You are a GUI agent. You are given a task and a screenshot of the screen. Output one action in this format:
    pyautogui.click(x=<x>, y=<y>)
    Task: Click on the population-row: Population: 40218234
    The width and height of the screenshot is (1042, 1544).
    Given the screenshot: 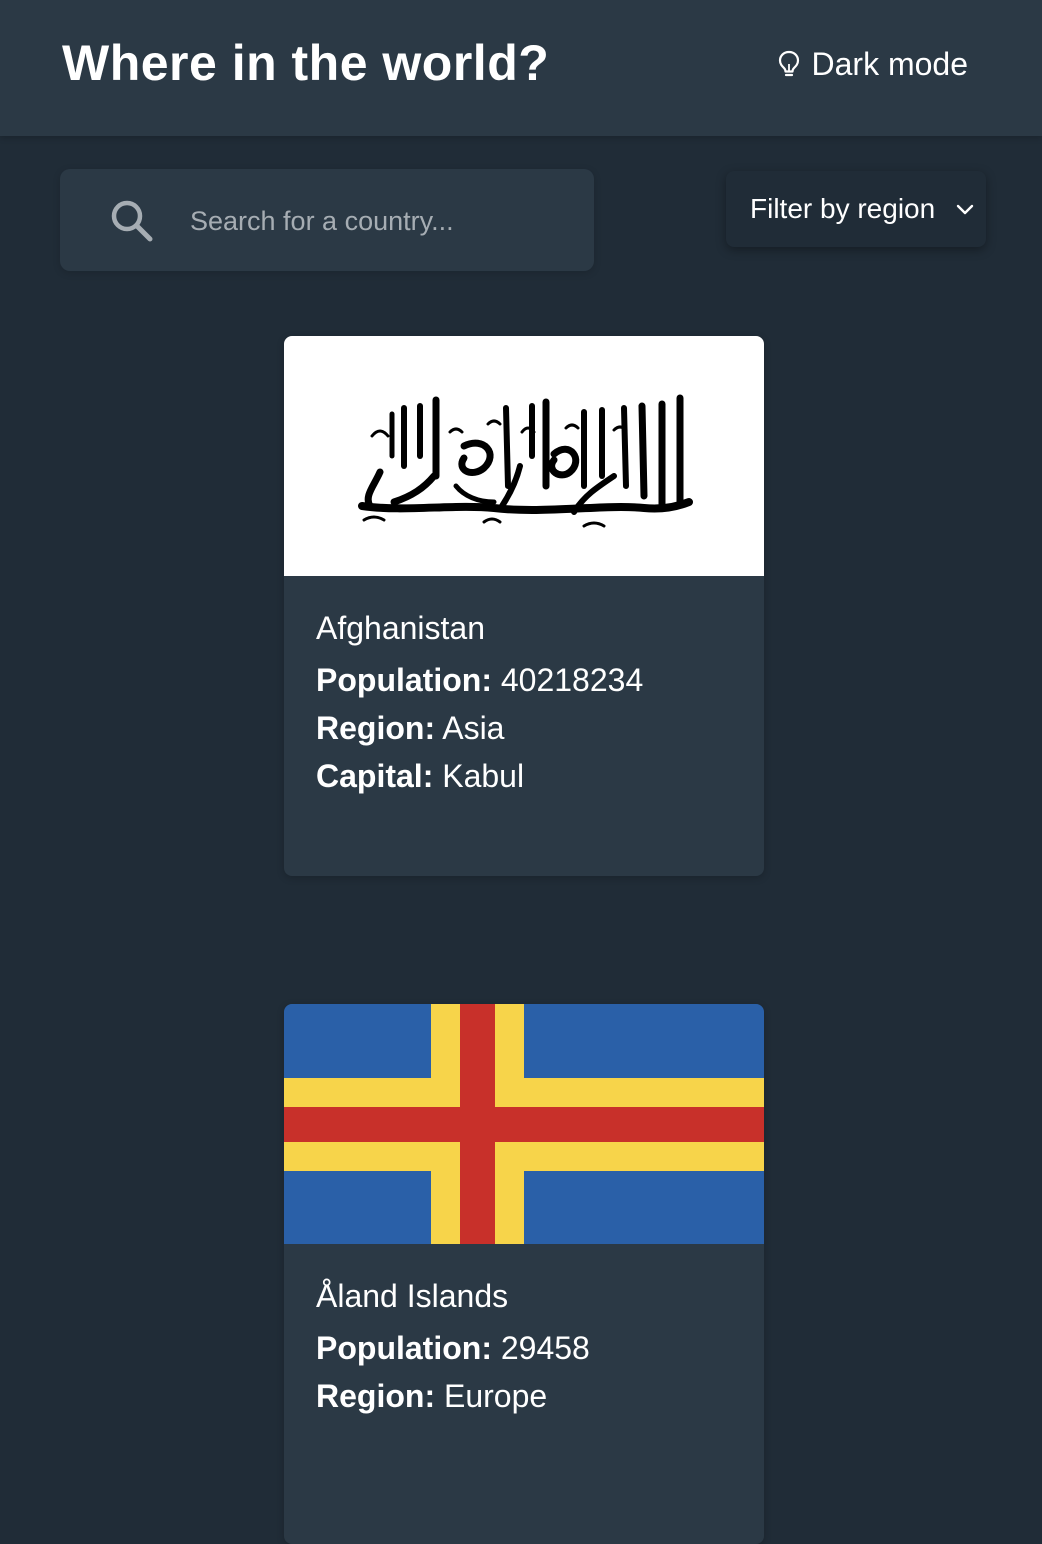 What is the action you would take?
    pyautogui.click(x=524, y=680)
    